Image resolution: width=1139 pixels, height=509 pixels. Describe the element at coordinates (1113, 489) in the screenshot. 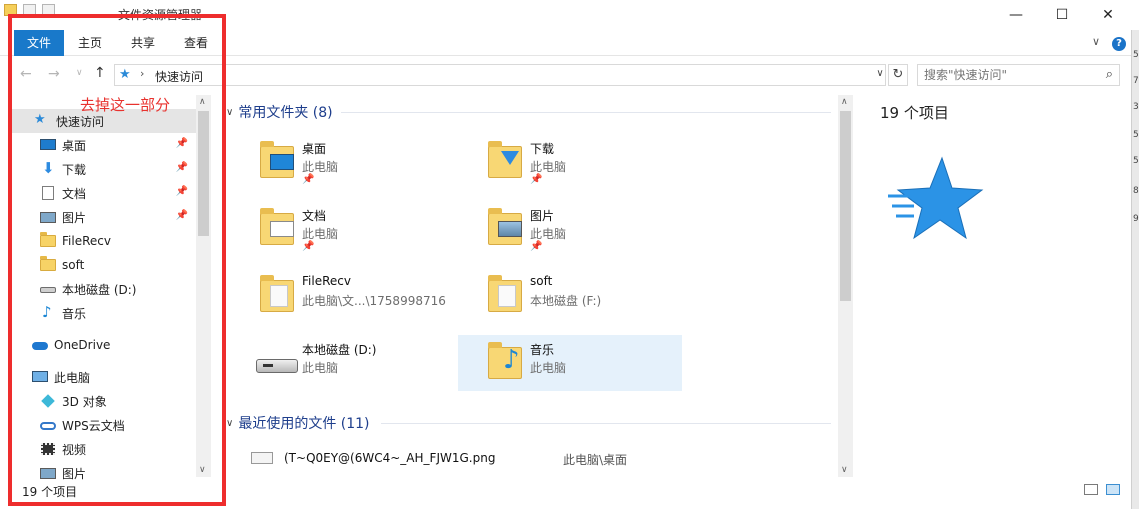

I see `large-icons-view-icon` at that location.